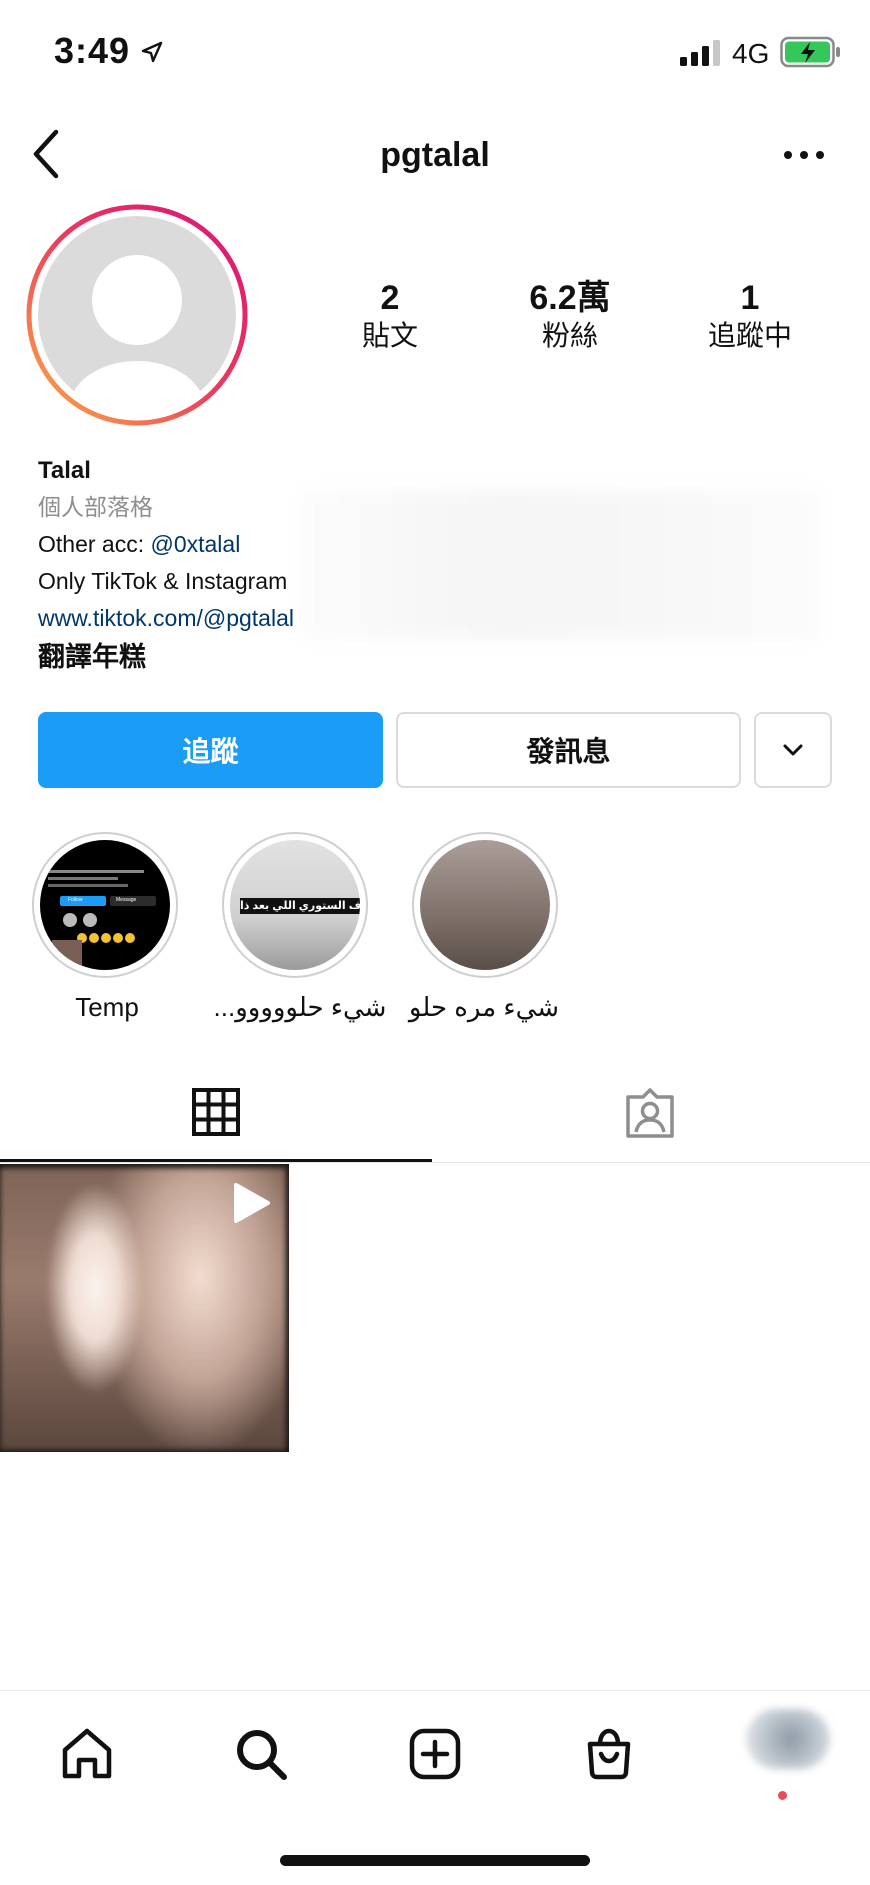  What do you see at coordinates (102, 920) in the screenshot?
I see `highlight-cover-image` at bounding box center [102, 920].